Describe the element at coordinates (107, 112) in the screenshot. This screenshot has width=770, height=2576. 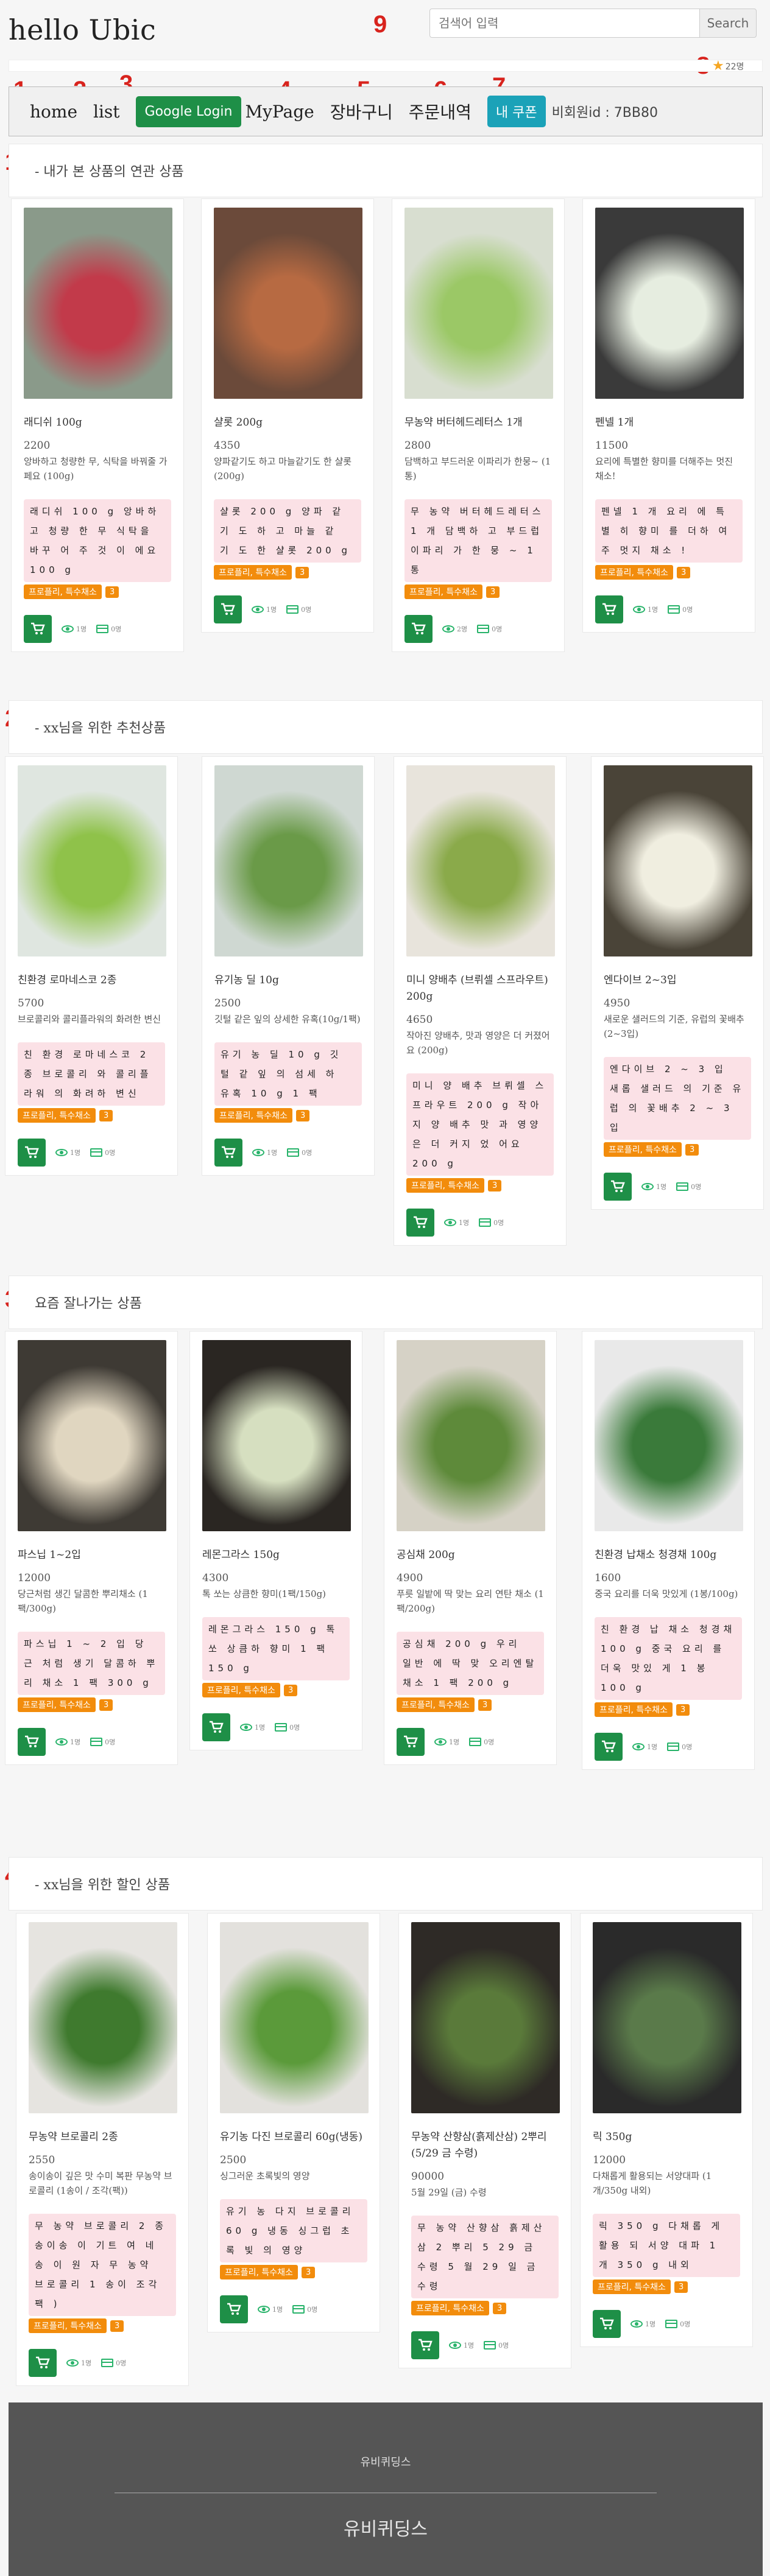
I see `nav-list: list` at that location.